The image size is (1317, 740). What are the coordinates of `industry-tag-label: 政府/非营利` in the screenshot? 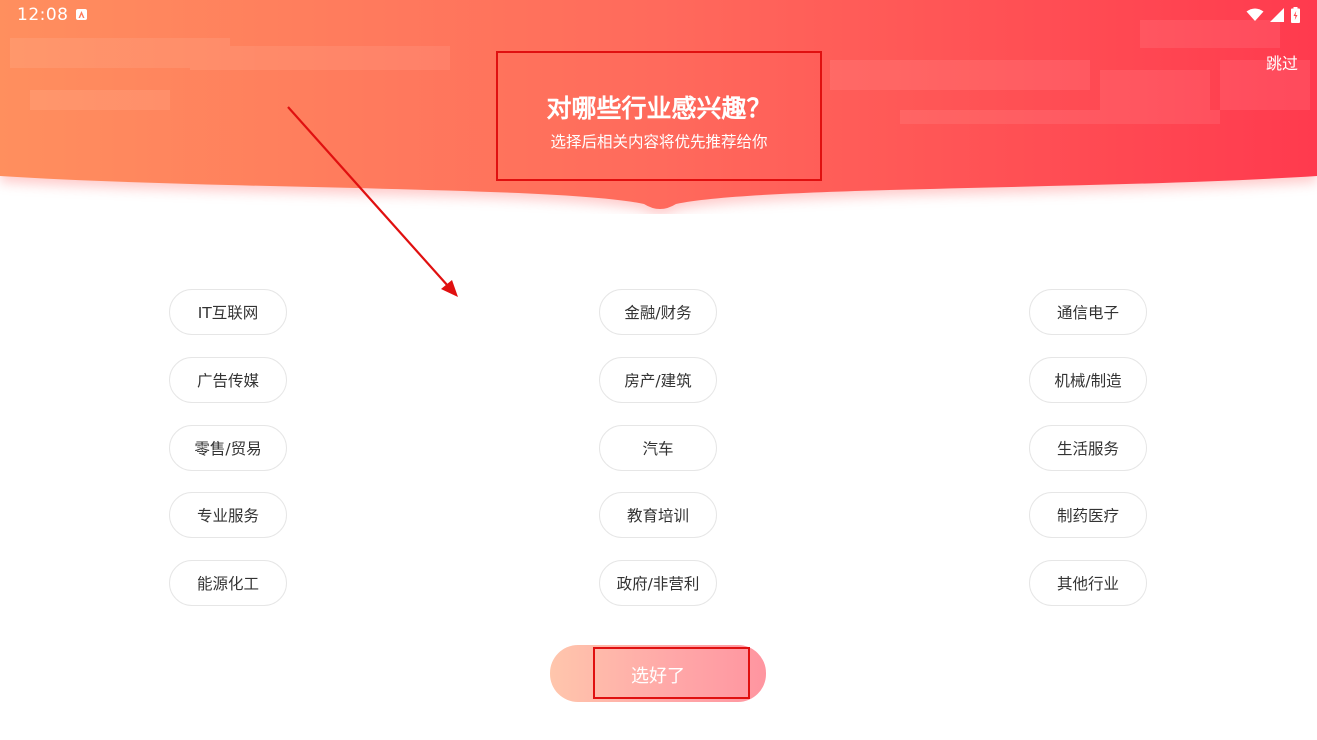 It's located at (658, 584).